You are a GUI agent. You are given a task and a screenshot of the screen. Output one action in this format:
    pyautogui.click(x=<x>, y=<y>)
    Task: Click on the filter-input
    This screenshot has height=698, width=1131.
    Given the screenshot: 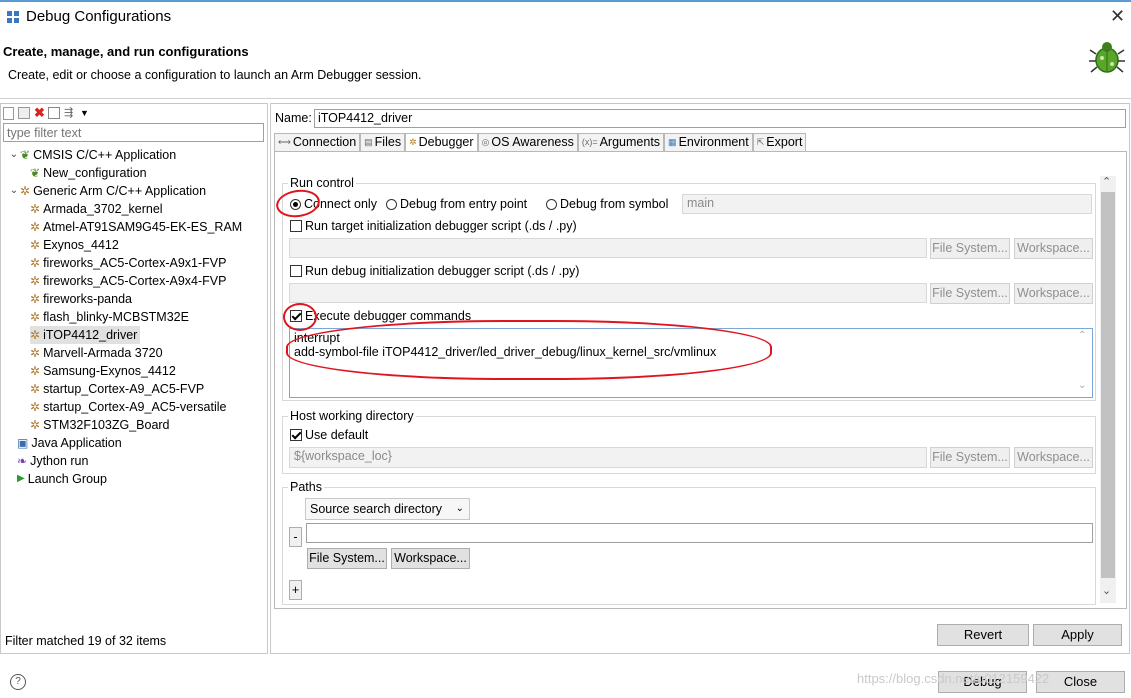 What is the action you would take?
    pyautogui.click(x=133, y=132)
    